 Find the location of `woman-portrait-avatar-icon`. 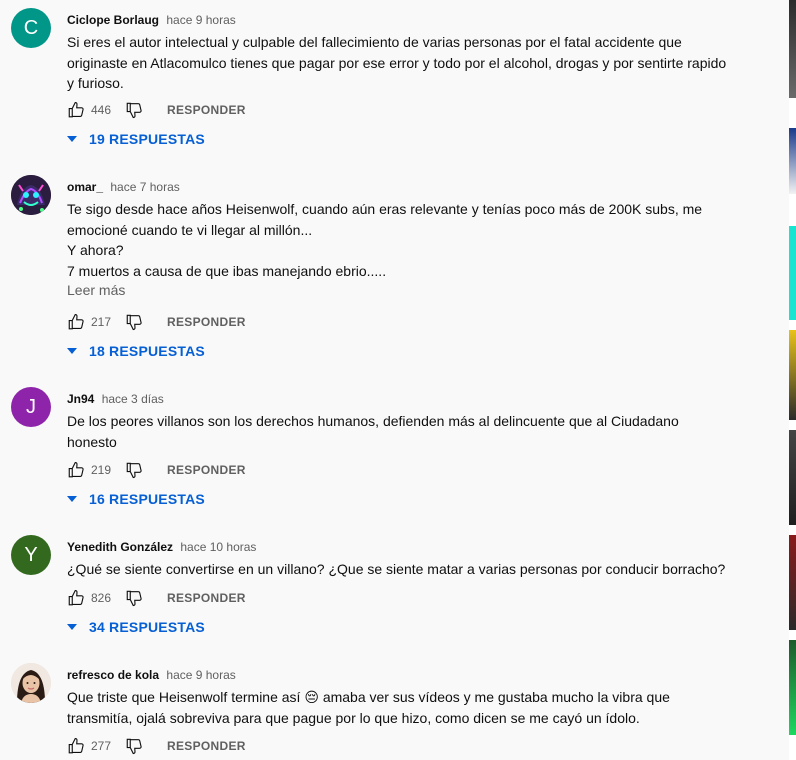

woman-portrait-avatar-icon is located at coordinates (31, 683).